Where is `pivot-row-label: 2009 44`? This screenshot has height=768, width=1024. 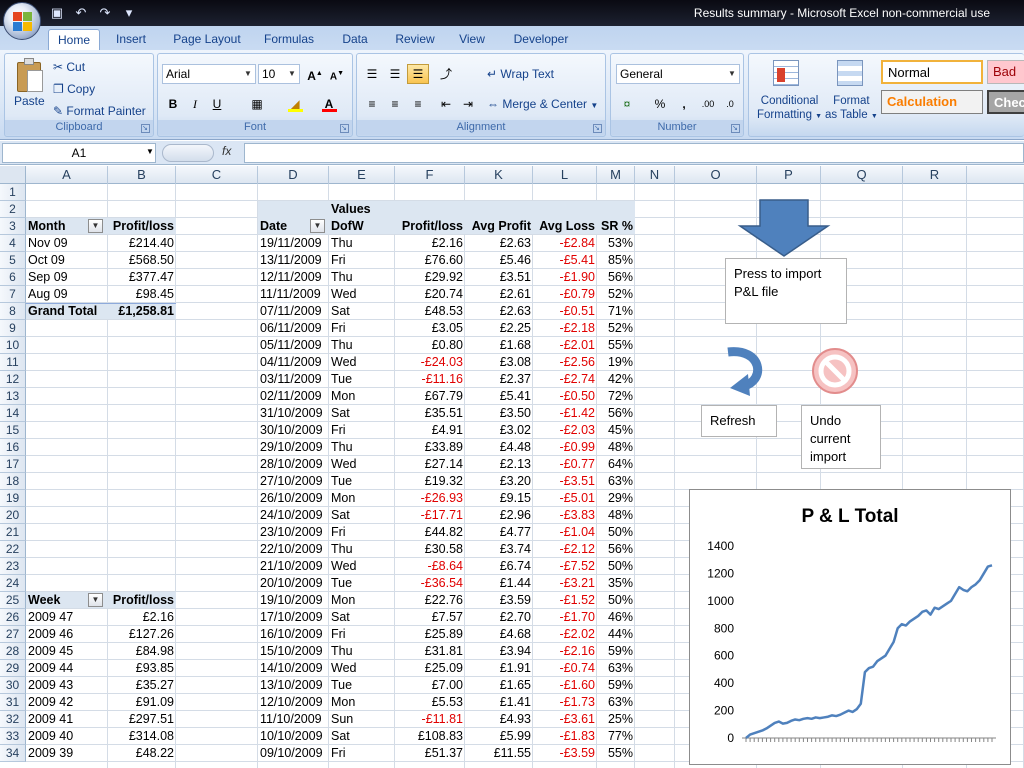 pivot-row-label: 2009 44 is located at coordinates (67, 668).